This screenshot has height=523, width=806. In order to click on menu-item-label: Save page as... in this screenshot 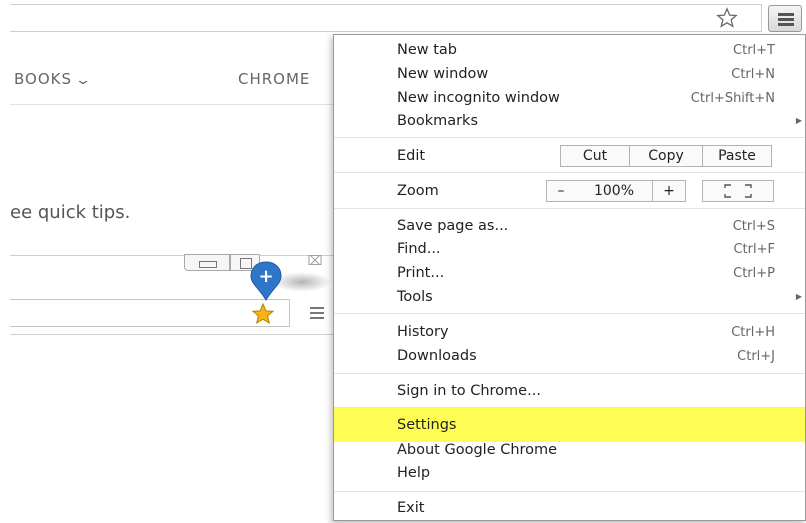, I will do `click(453, 226)`.